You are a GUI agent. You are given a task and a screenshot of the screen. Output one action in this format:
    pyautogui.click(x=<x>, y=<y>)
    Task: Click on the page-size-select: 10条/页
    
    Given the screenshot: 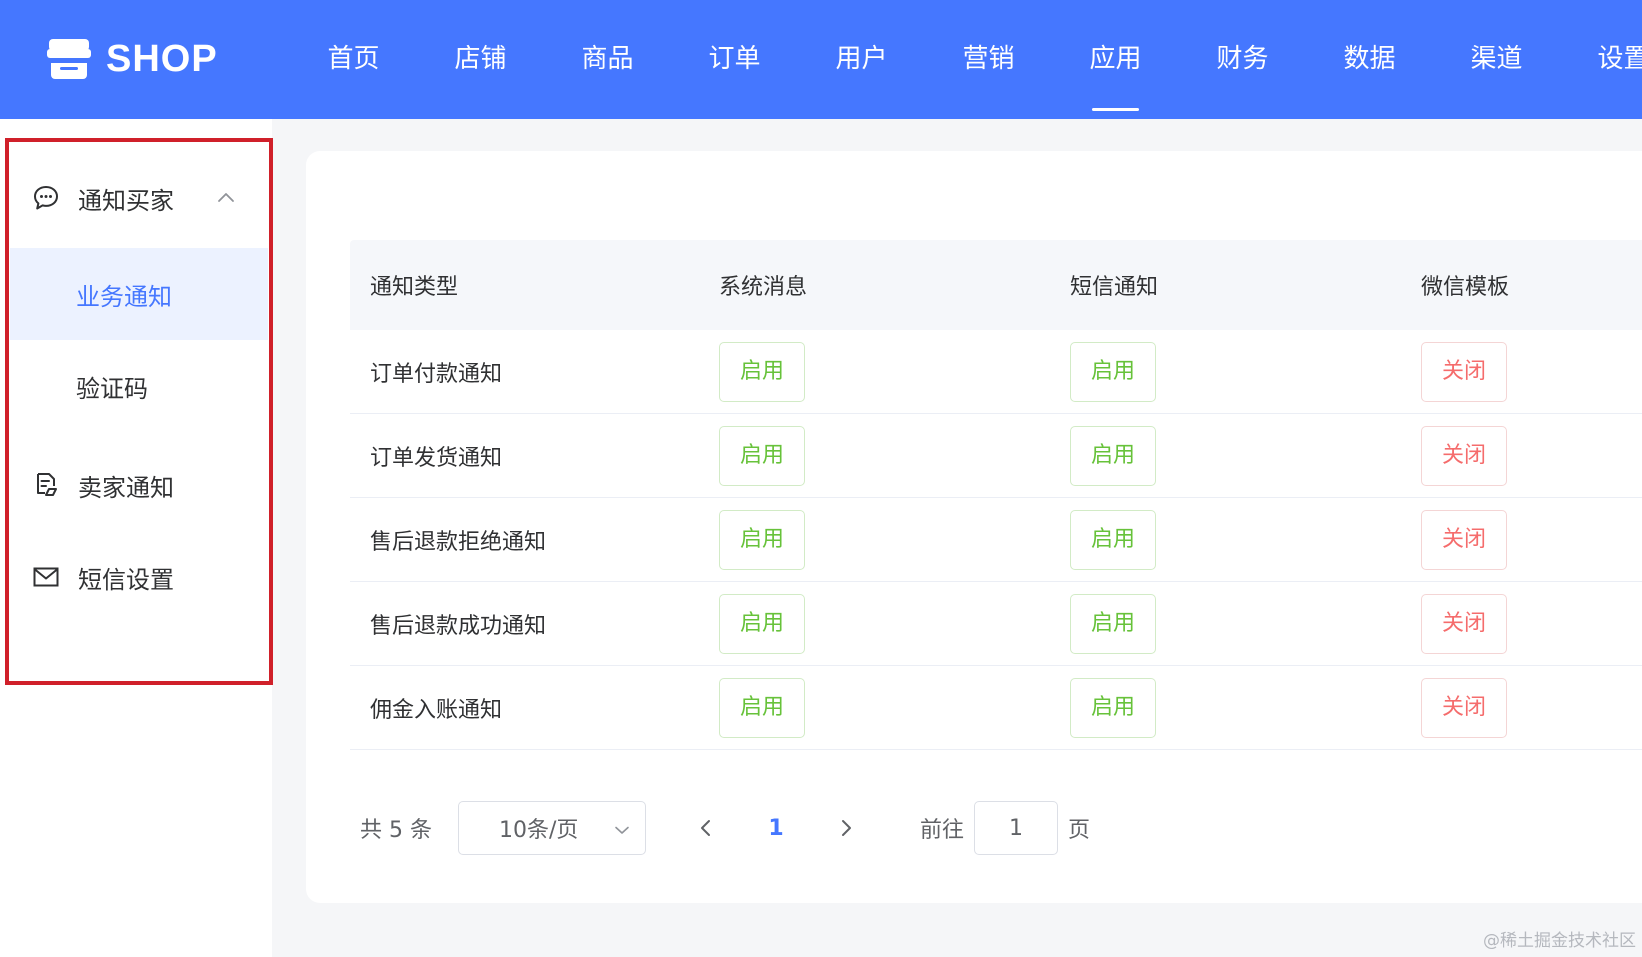 What is the action you would take?
    pyautogui.click(x=552, y=828)
    